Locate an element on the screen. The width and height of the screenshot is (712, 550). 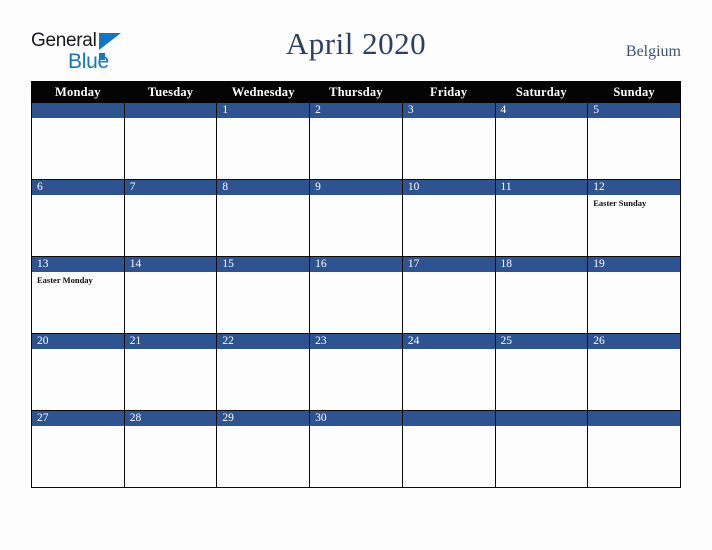
calendar-day-cell: 17 is located at coordinates (448, 295).